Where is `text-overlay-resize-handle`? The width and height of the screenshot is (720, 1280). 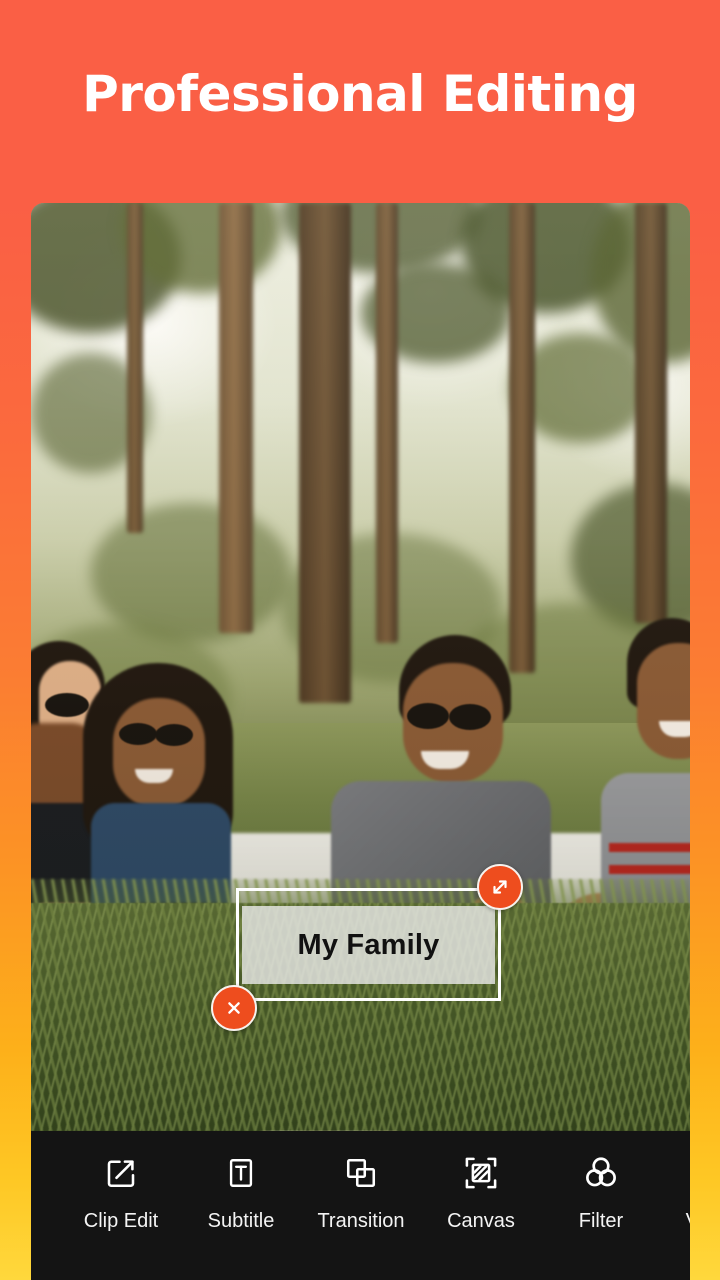 text-overlay-resize-handle is located at coordinates (500, 887).